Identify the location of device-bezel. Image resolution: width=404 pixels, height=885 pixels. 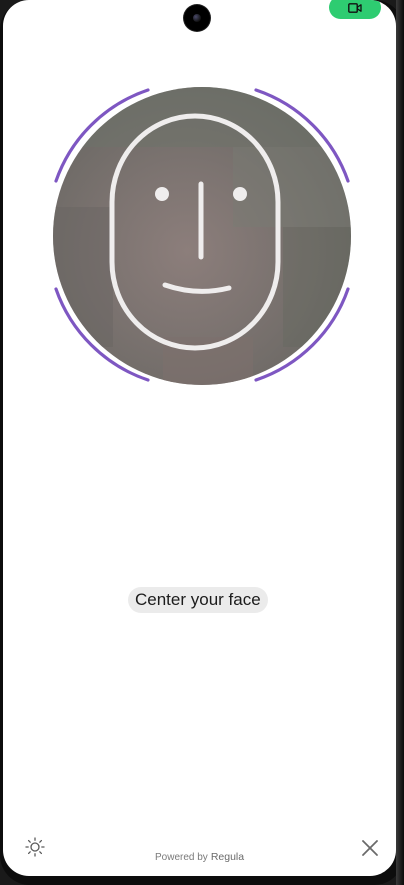
(400, 442).